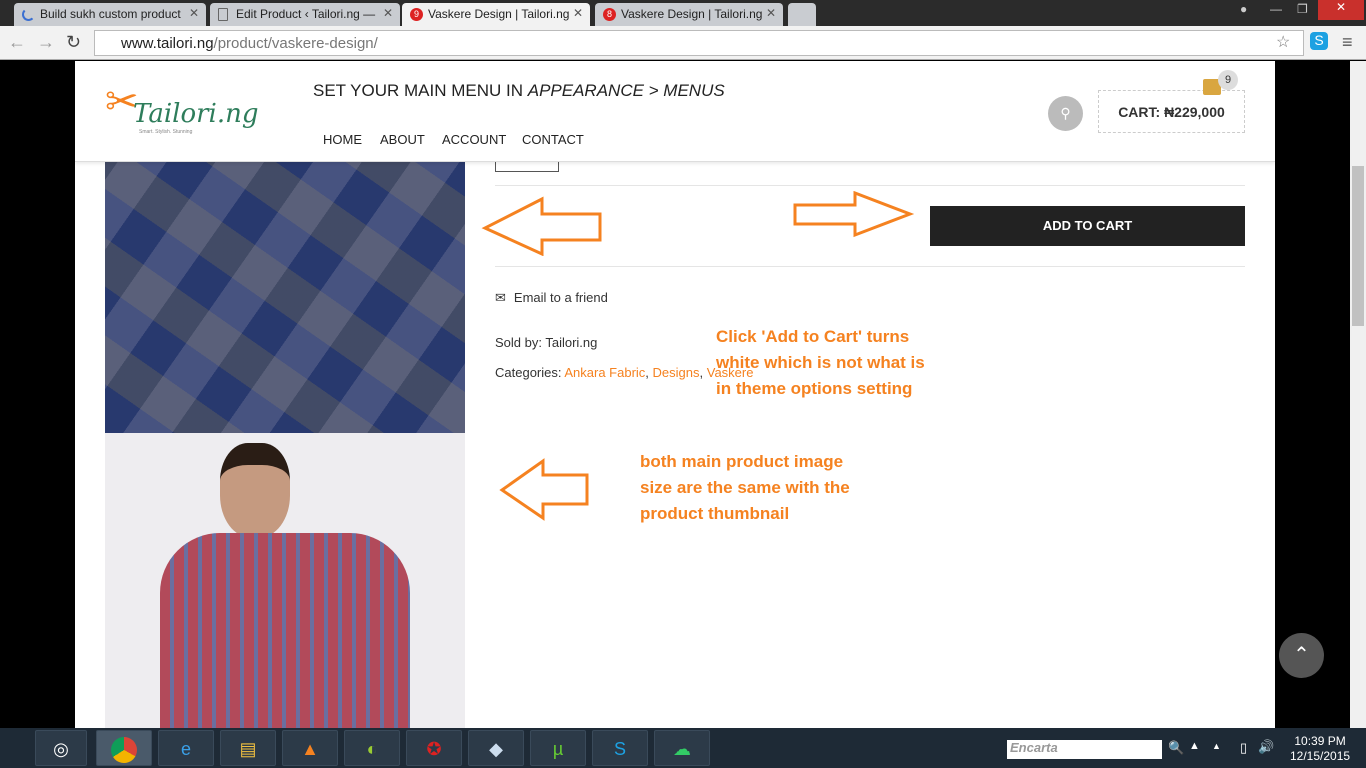  I want to click on tab-edit-product: Edit Product ‹ Tailori.ng — ✕, so click(305, 14).